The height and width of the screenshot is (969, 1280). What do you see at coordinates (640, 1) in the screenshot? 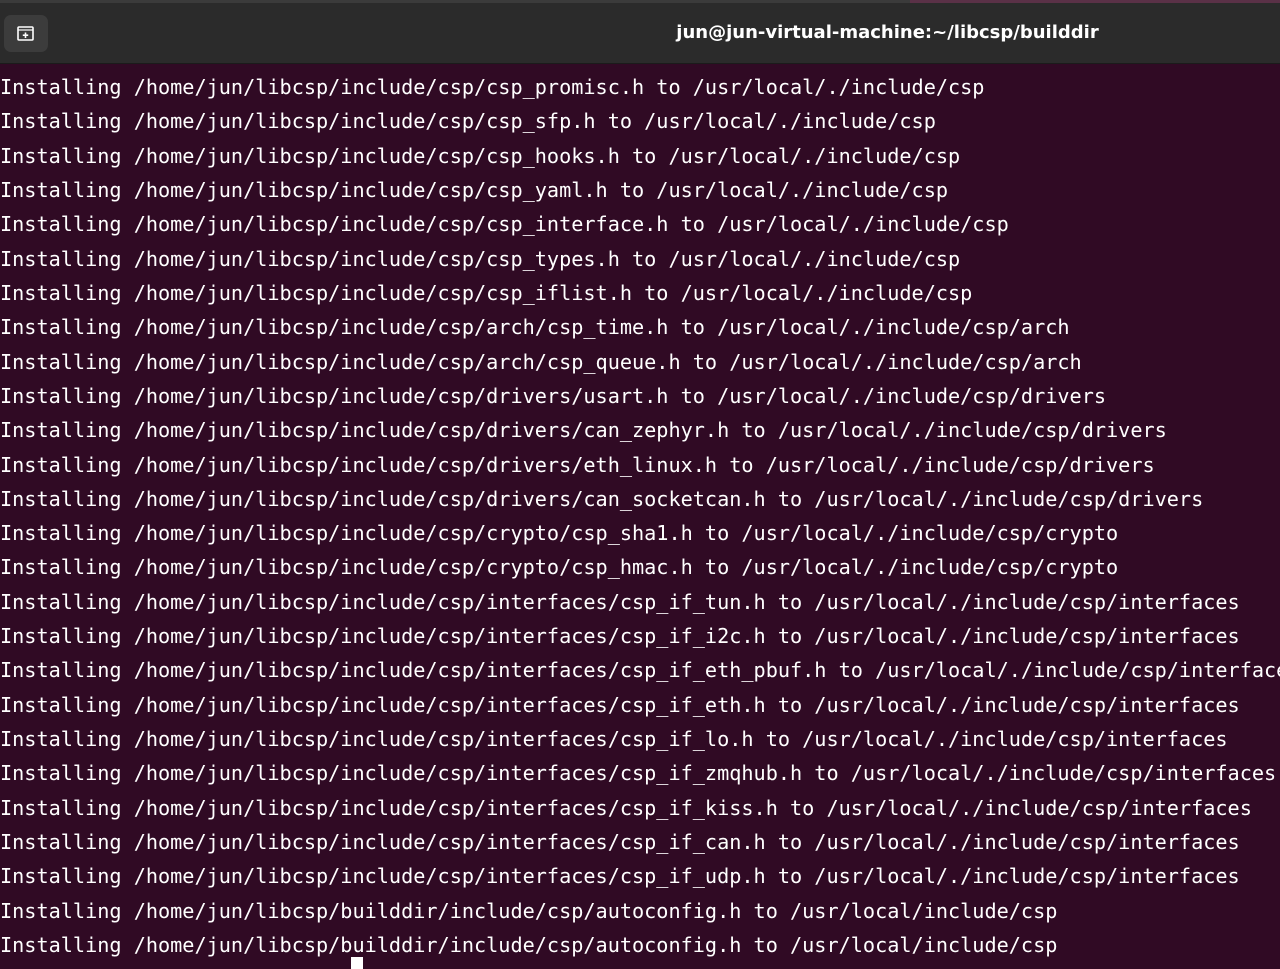
I see `top-edge` at bounding box center [640, 1].